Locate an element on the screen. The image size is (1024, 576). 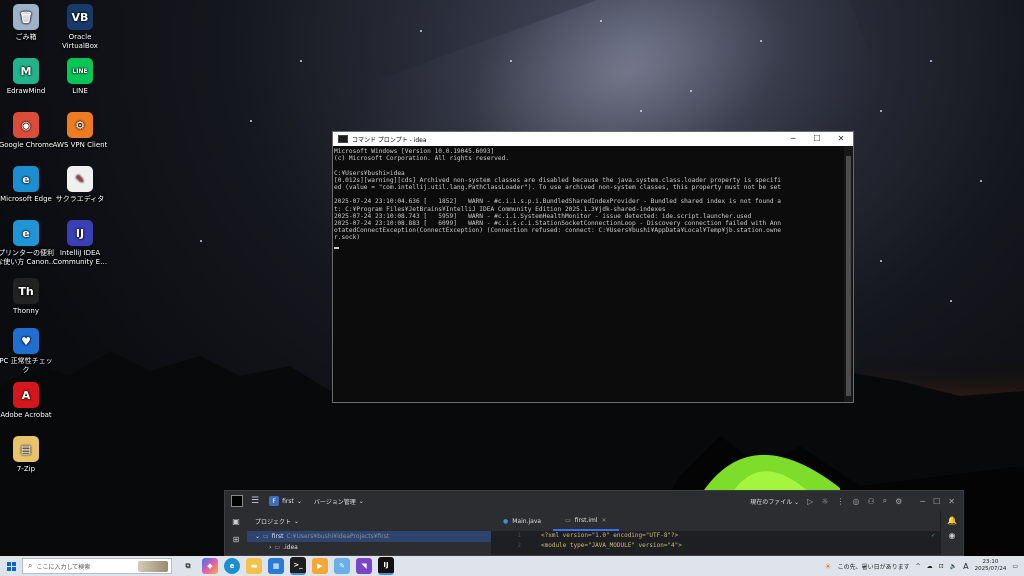
weather-text: この先、暑い日があります is located at coordinates (874, 566).